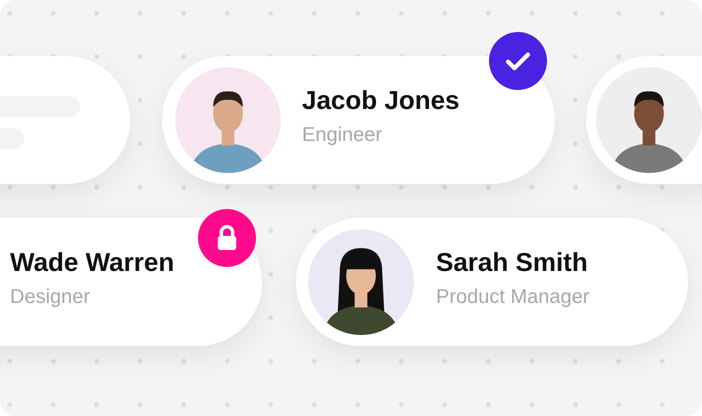  What do you see at coordinates (51, 297) in the screenshot?
I see `job-title: Designer` at bounding box center [51, 297].